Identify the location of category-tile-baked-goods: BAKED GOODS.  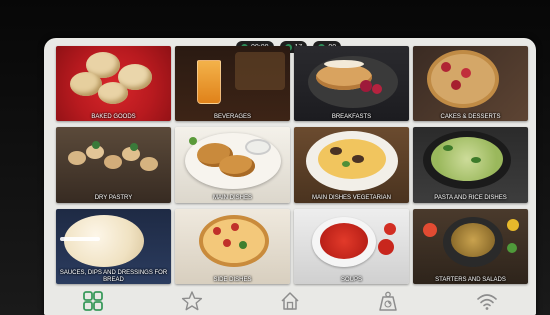
(113, 84).